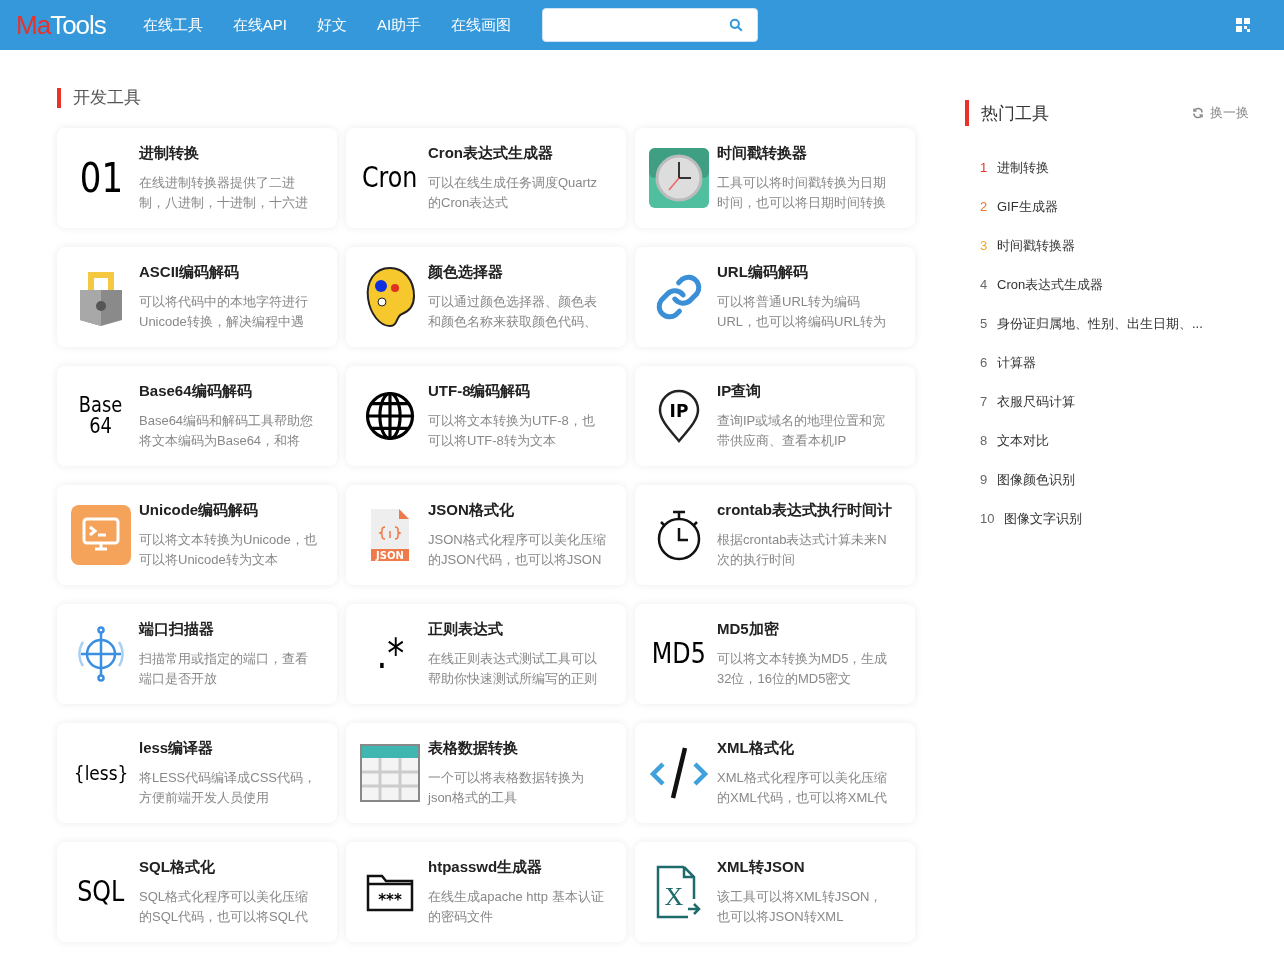 The height and width of the screenshot is (962, 1284). What do you see at coordinates (1110, 440) in the screenshot?
I see `hot-tool-link: 8 文本对比` at bounding box center [1110, 440].